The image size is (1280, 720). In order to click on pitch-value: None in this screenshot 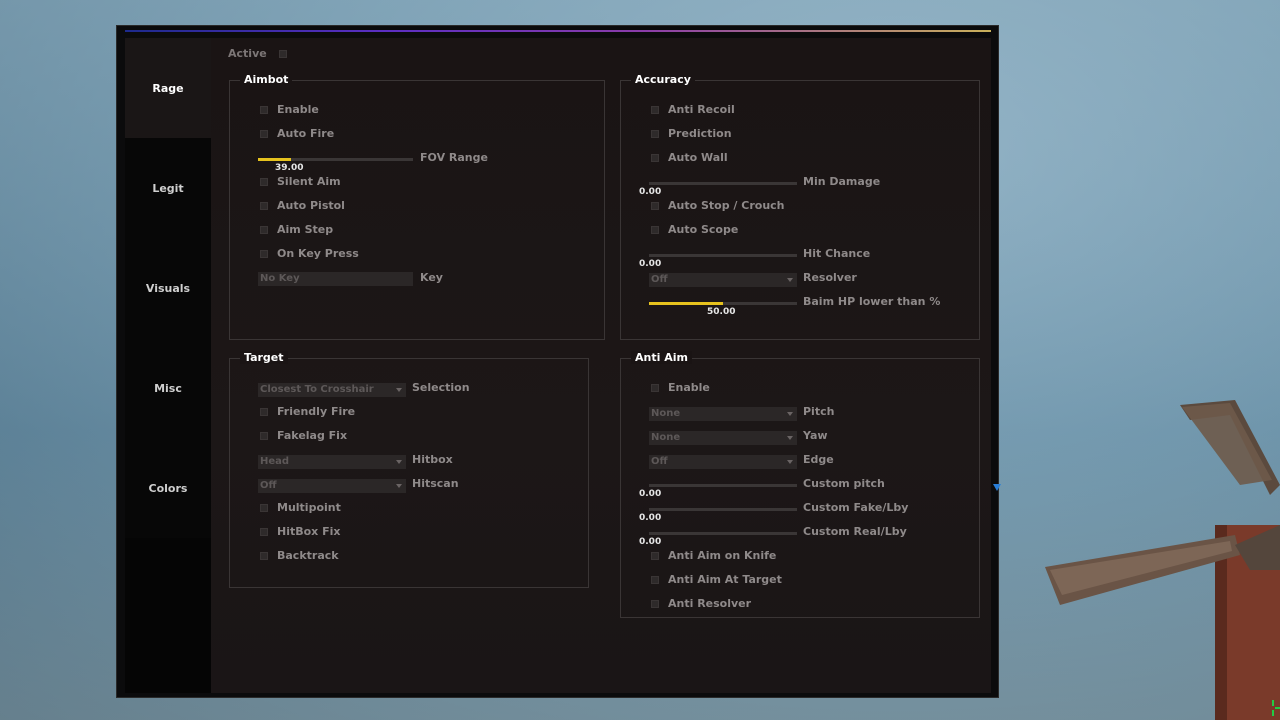, I will do `click(666, 413)`.